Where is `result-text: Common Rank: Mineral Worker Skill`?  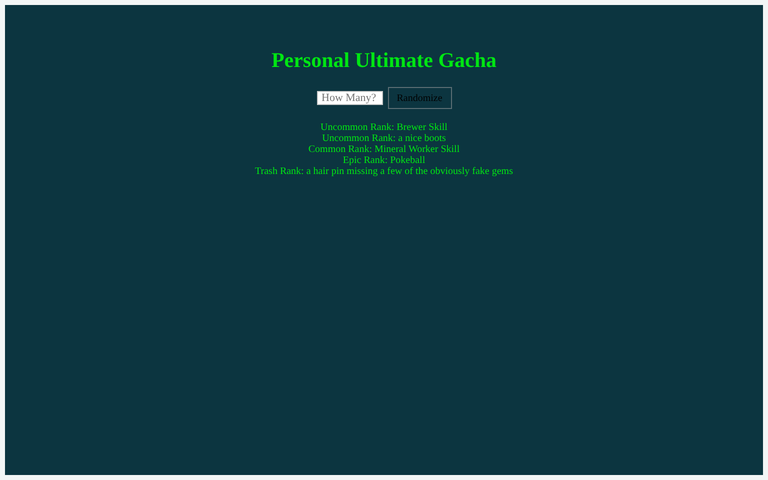 result-text: Common Rank: Mineral Worker Skill is located at coordinates (384, 149).